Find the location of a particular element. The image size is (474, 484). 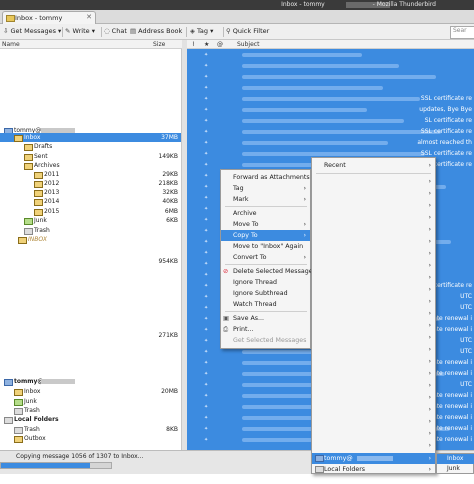

menu-item: Watch Thread is located at coordinates (265, 304).